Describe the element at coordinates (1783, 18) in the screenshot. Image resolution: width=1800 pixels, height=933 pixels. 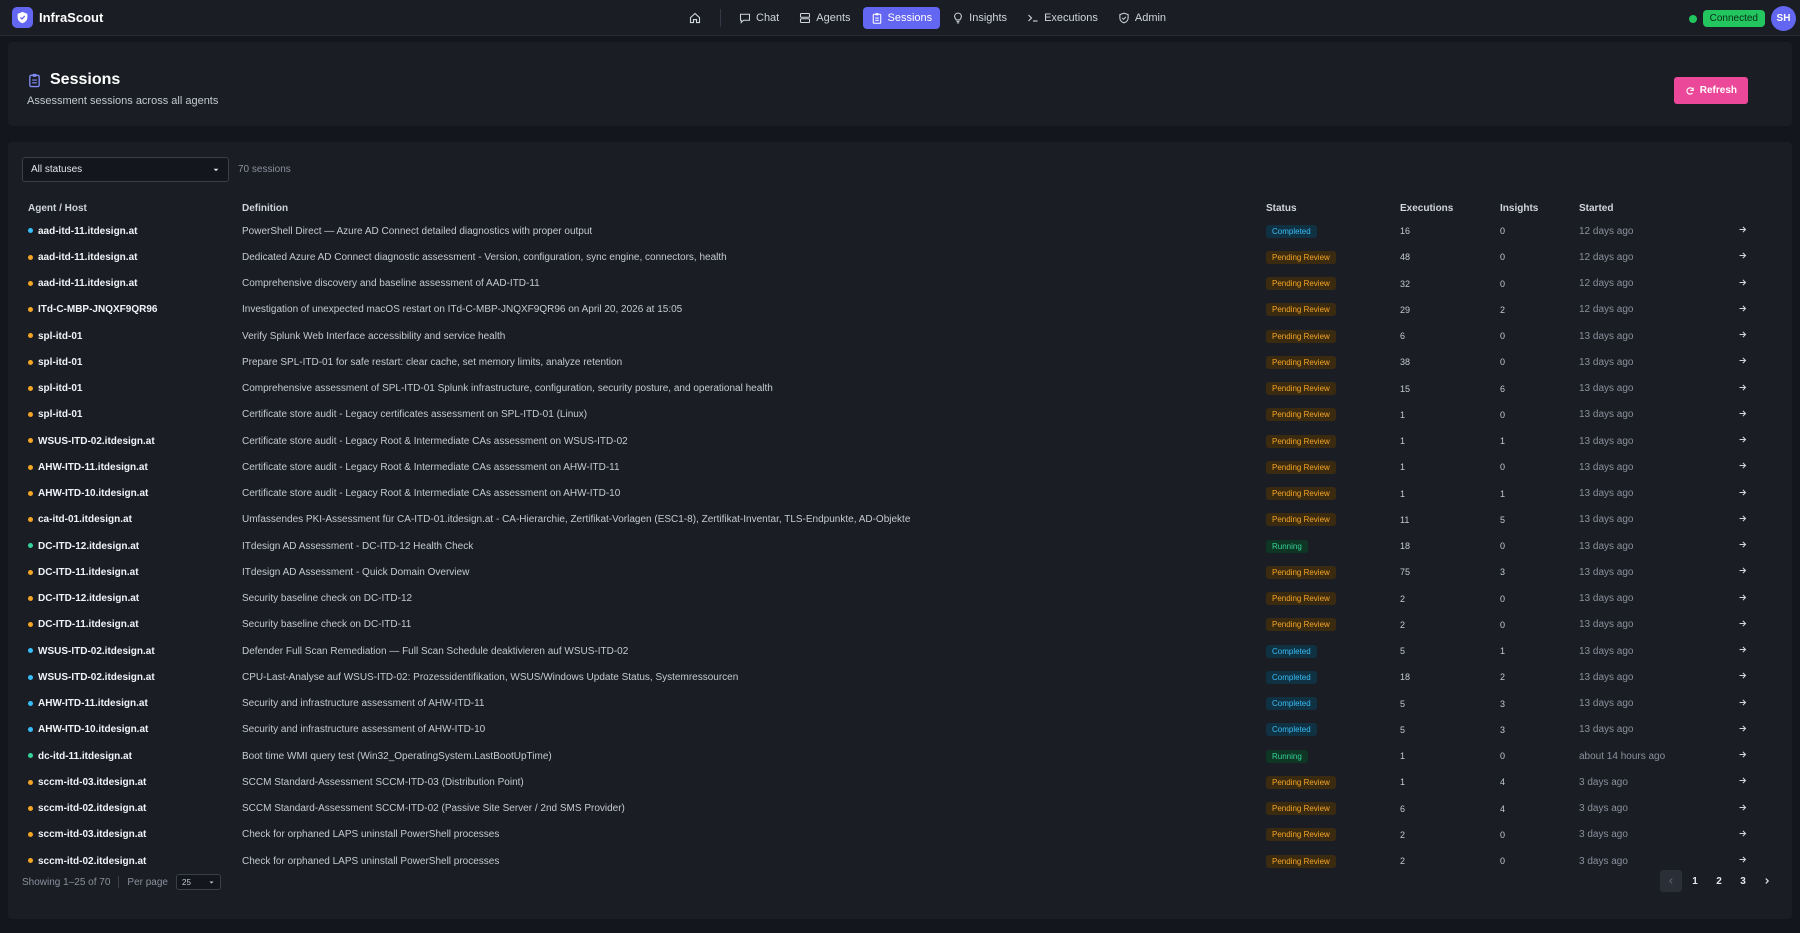
I see `user-avatar: SH` at that location.